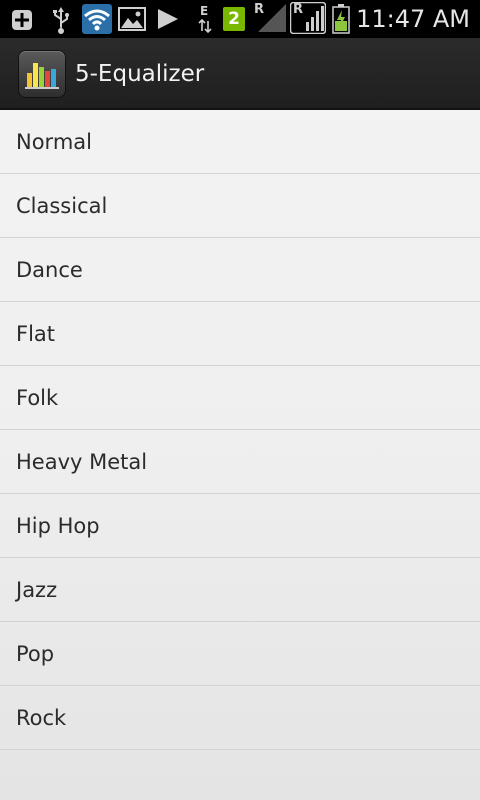 This screenshot has height=800, width=480. Describe the element at coordinates (37, 398) in the screenshot. I see `preset-label: Folk` at that location.